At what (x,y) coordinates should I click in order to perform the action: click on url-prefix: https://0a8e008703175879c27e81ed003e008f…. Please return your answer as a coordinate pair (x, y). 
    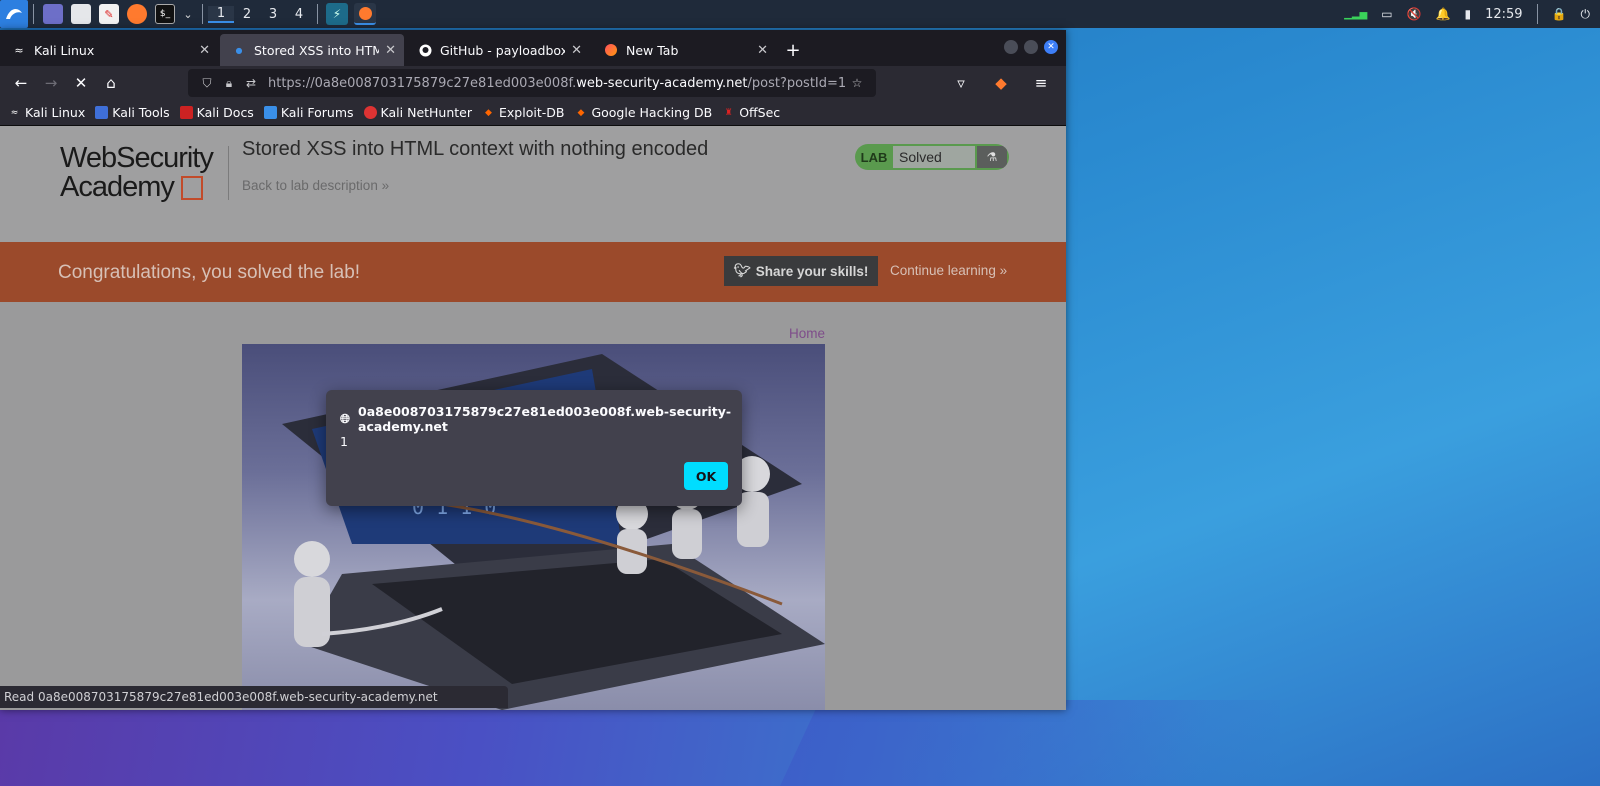
    Looking at the image, I should click on (422, 83).